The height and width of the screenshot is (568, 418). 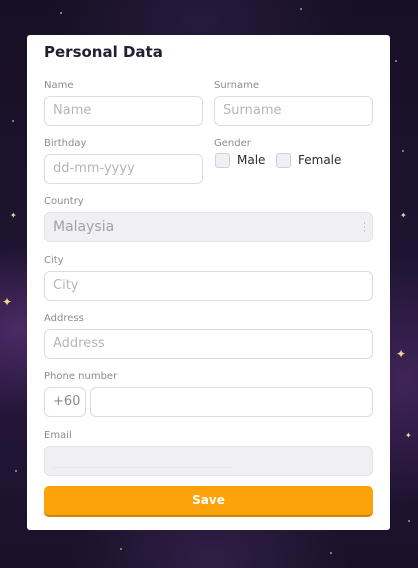 I want to click on email-input, so click(x=208, y=461).